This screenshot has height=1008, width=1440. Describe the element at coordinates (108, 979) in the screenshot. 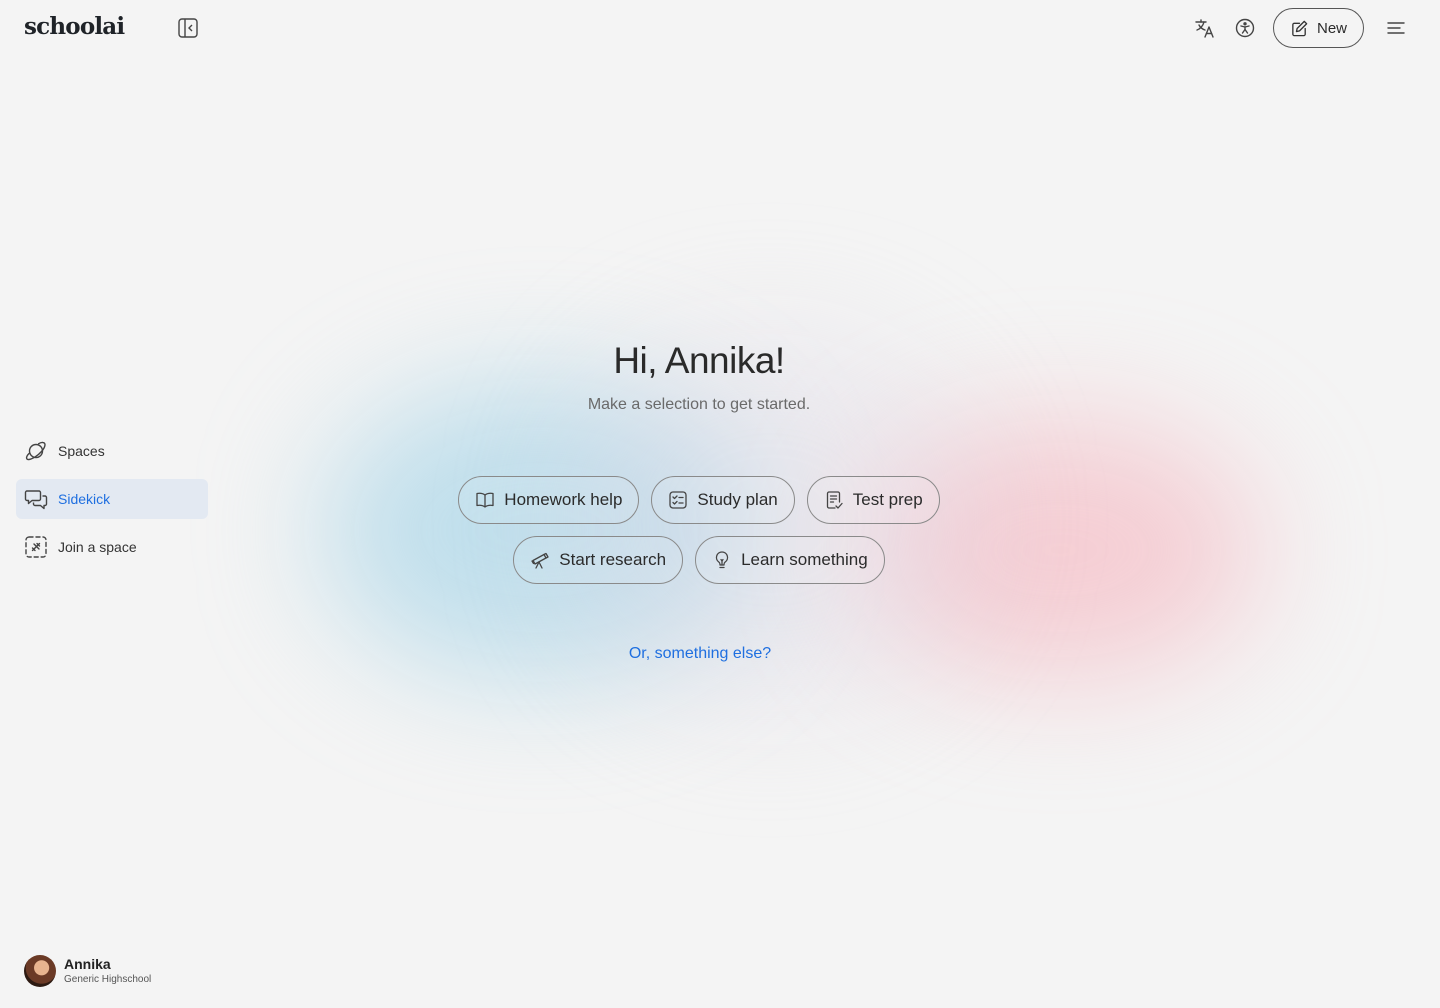

I see `user-school: Generic Highschool` at that location.